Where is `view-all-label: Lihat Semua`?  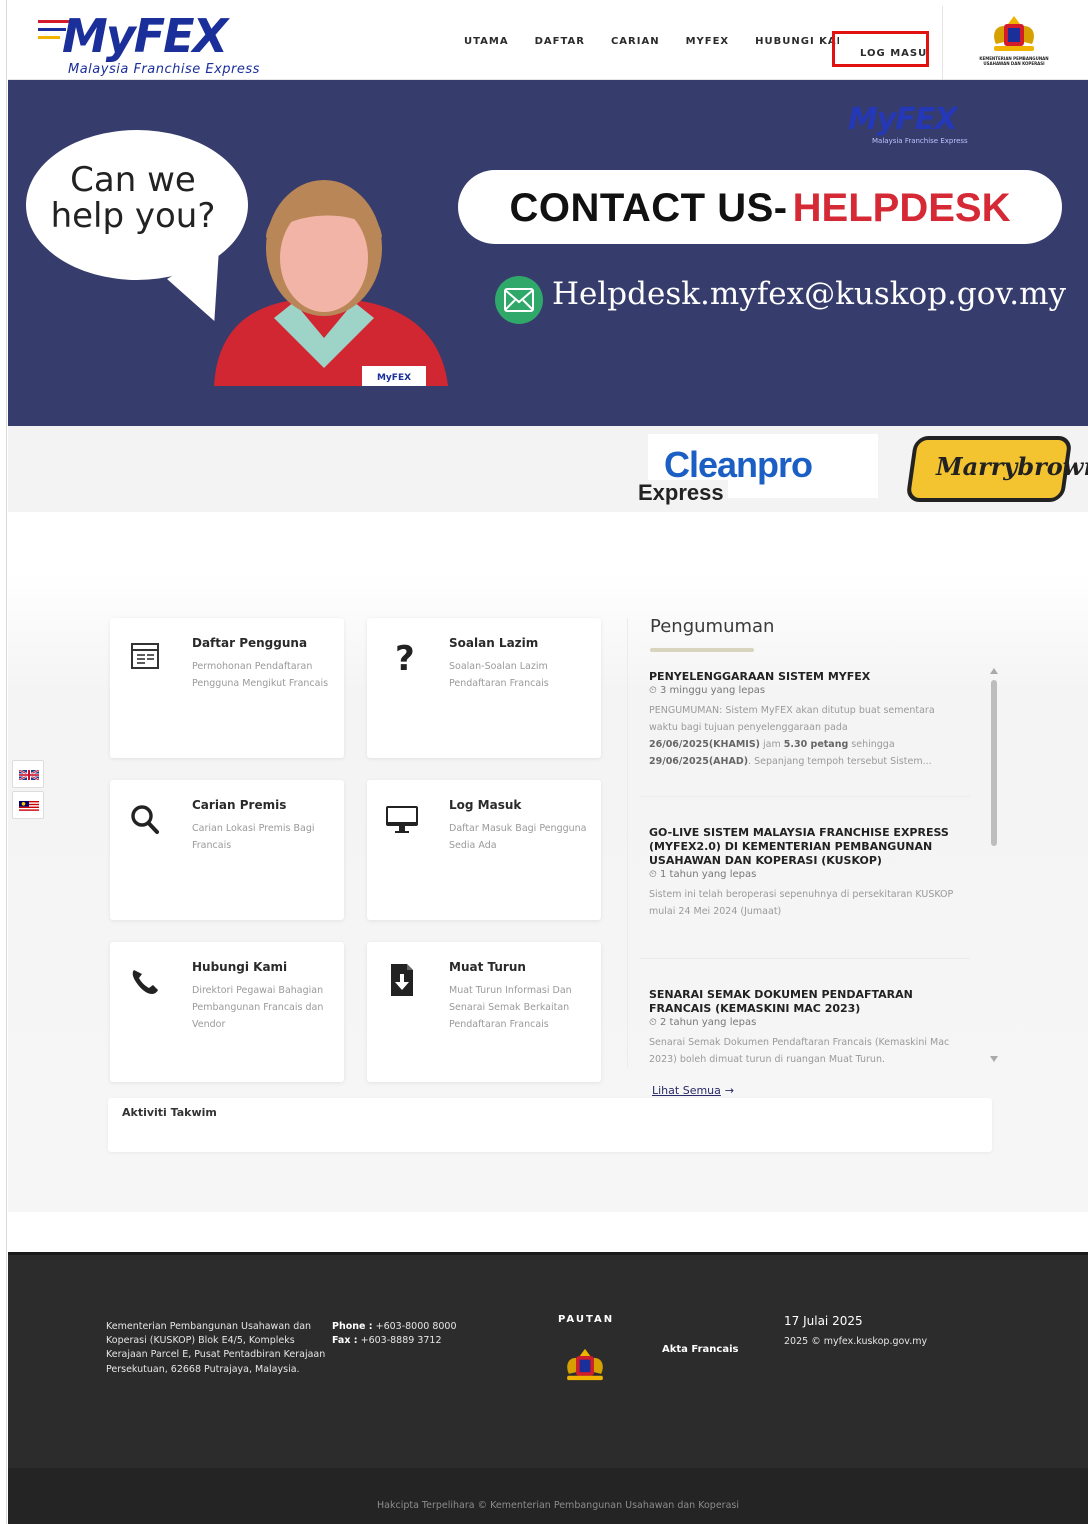
view-all-label: Lihat Semua is located at coordinates (686, 1090).